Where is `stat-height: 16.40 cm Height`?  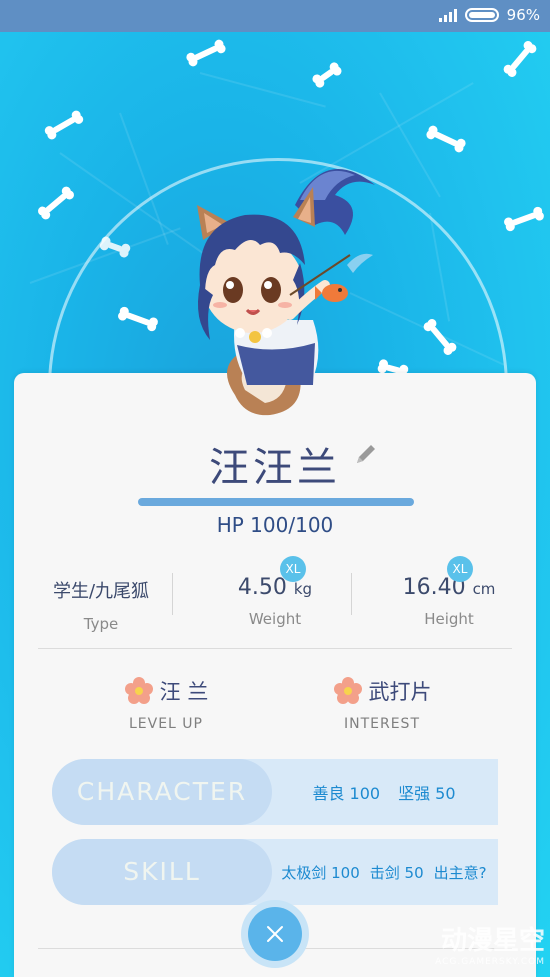
stat-height: 16.40 cm Height is located at coordinates (449, 601).